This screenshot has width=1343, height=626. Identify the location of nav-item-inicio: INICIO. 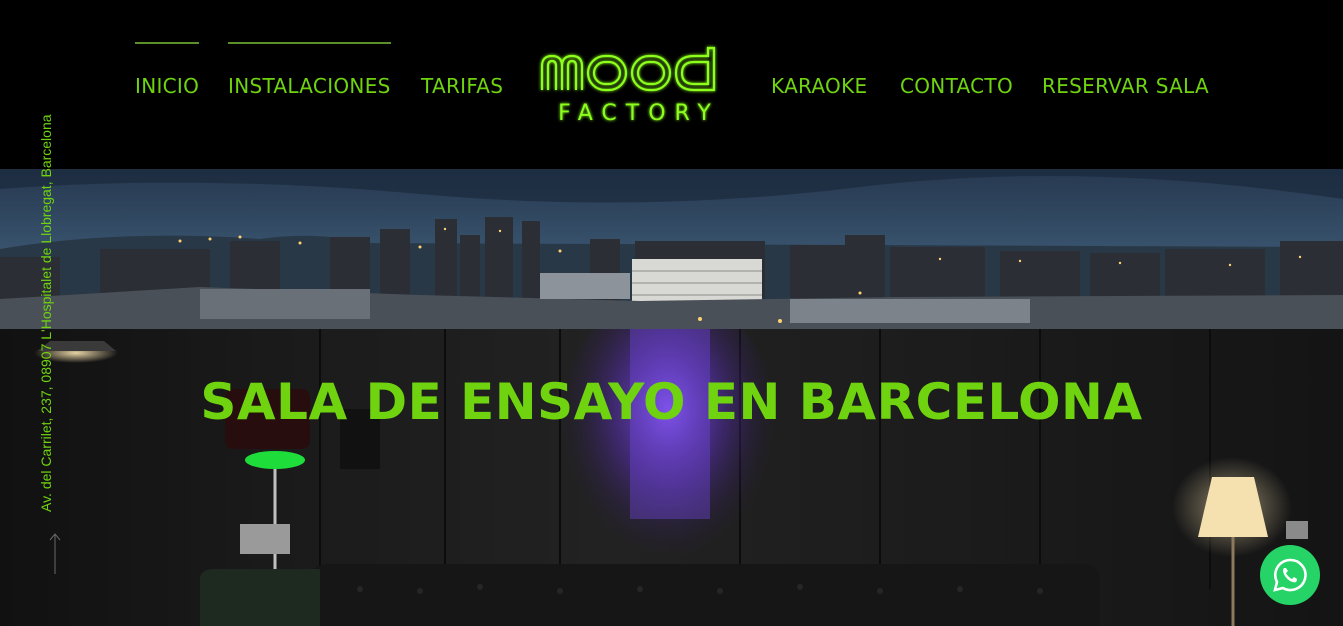
(167, 72).